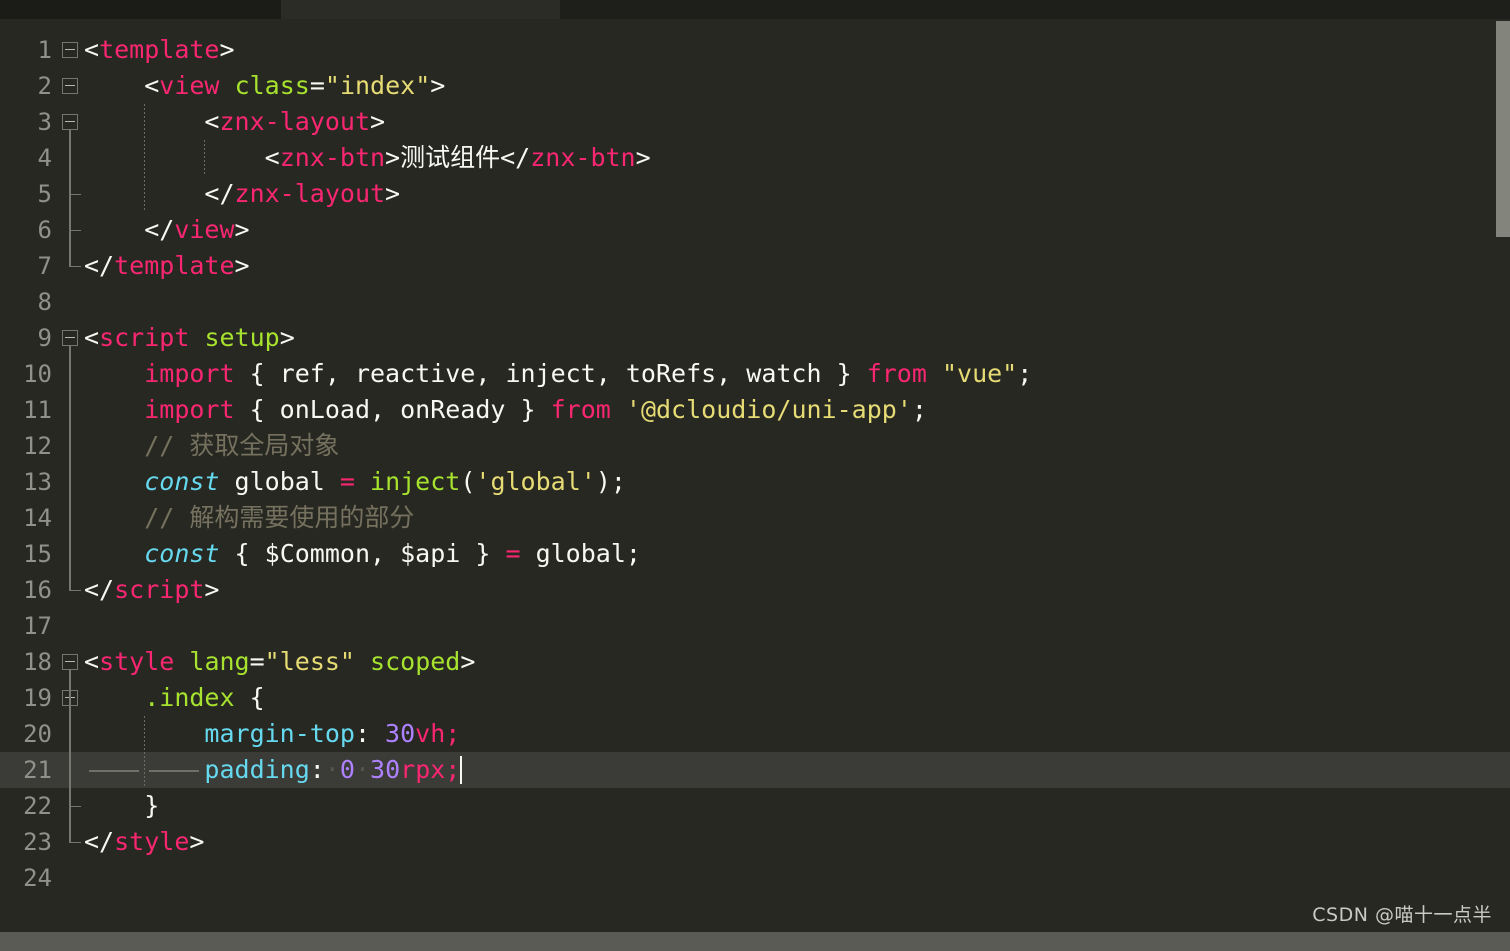  What do you see at coordinates (755, 482) in the screenshot?
I see `code-line: 13 const global = inject('global');` at bounding box center [755, 482].